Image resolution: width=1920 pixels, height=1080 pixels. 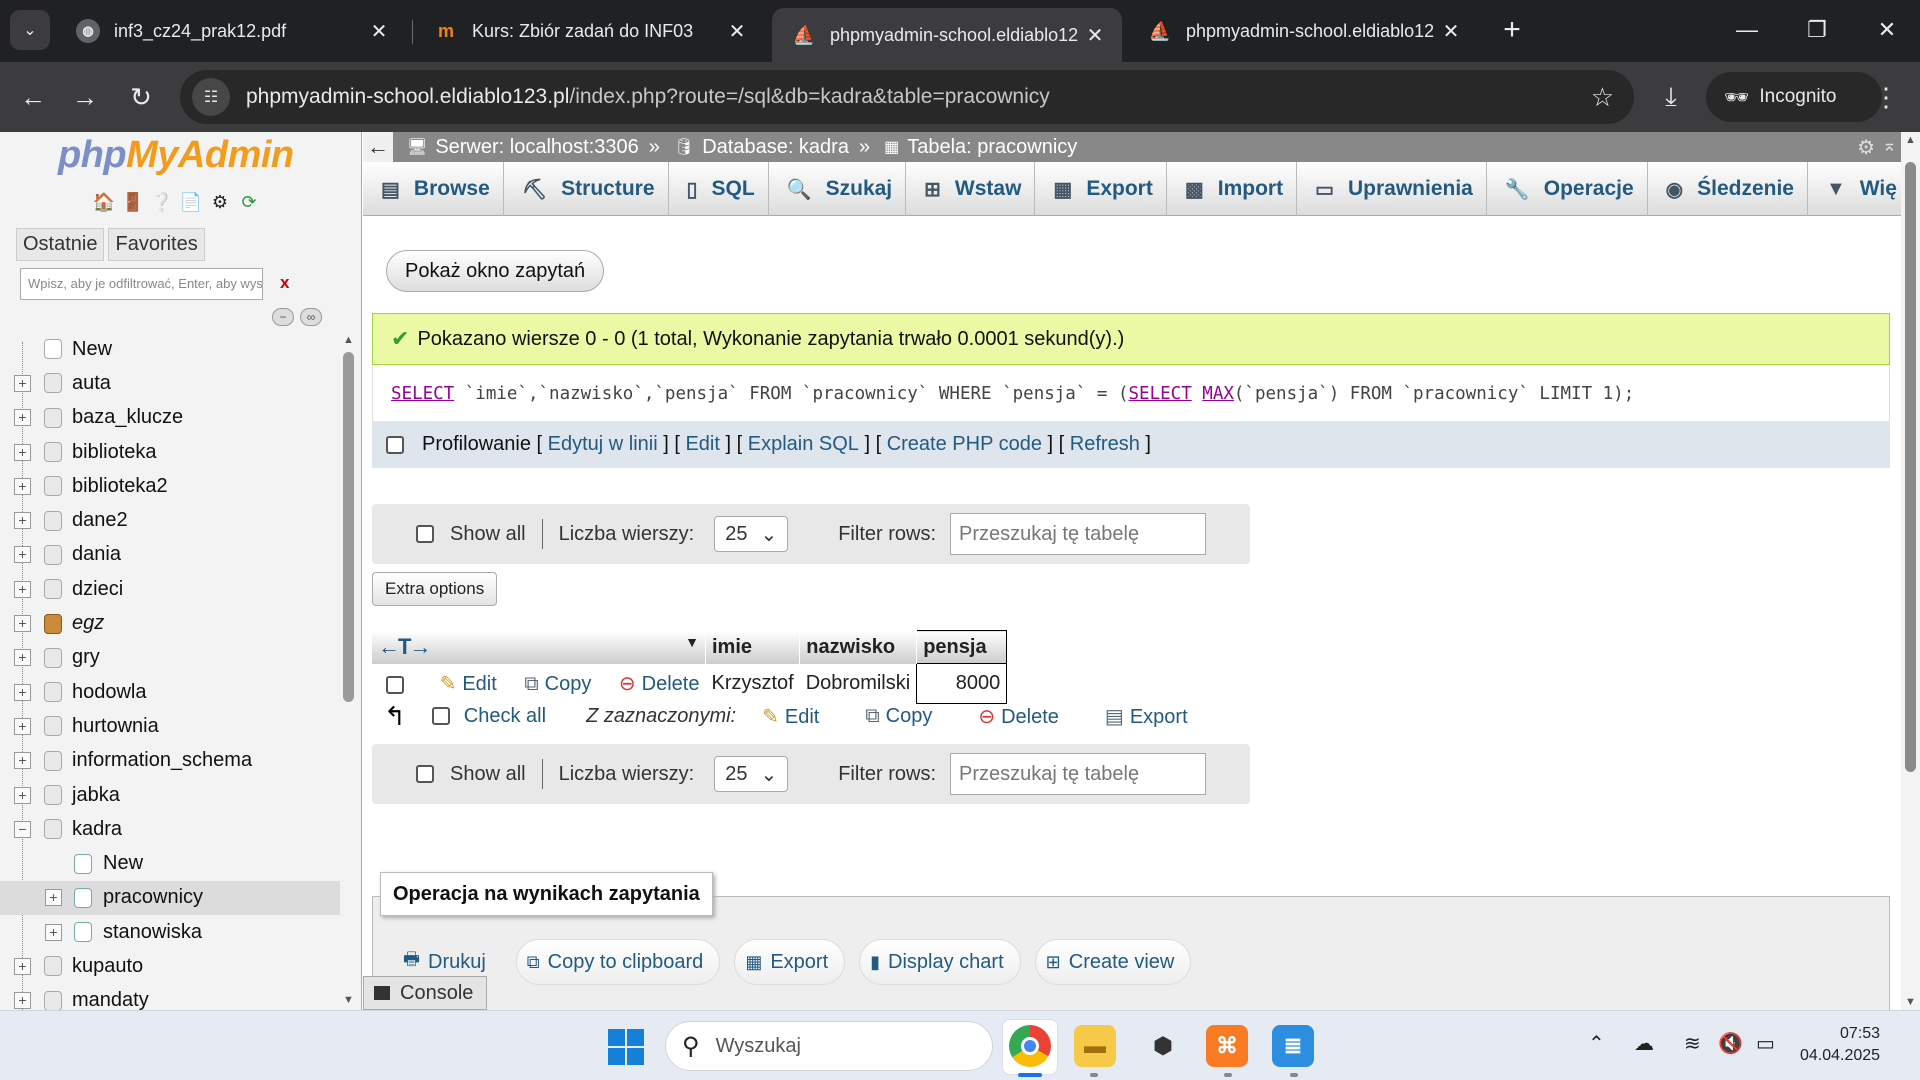 I want to click on bulk-copy-button: ⧉ Copy, so click(x=898, y=716).